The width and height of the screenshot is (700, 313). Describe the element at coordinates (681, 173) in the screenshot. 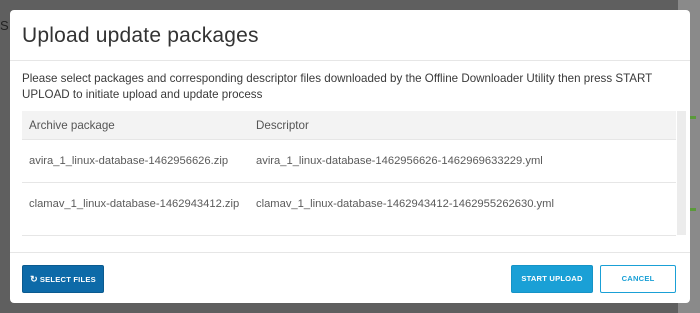

I see `table-scrollbar` at that location.